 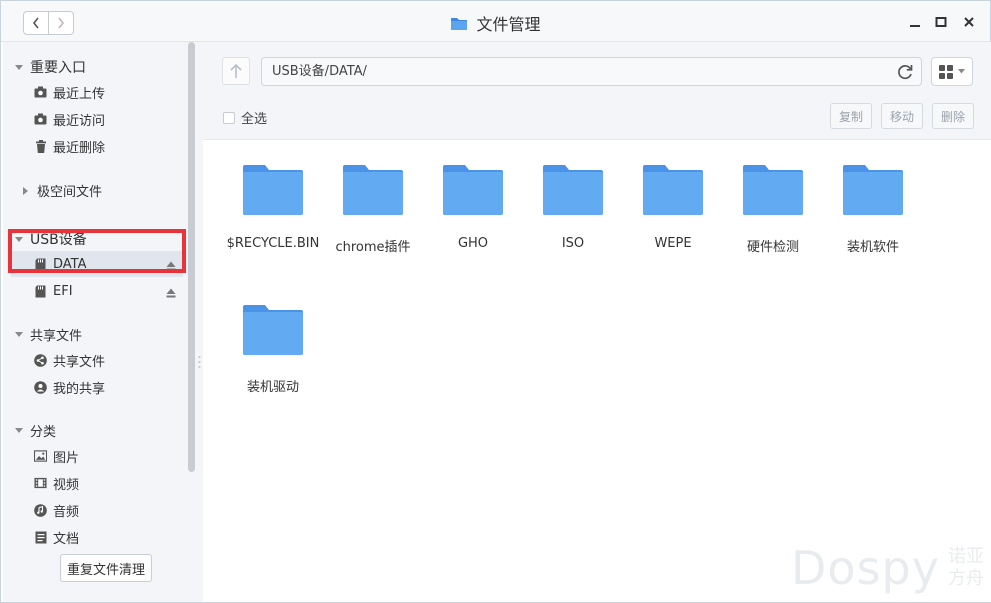 I want to click on watermark: Dospy 诺亚 方舟, so click(x=887, y=568).